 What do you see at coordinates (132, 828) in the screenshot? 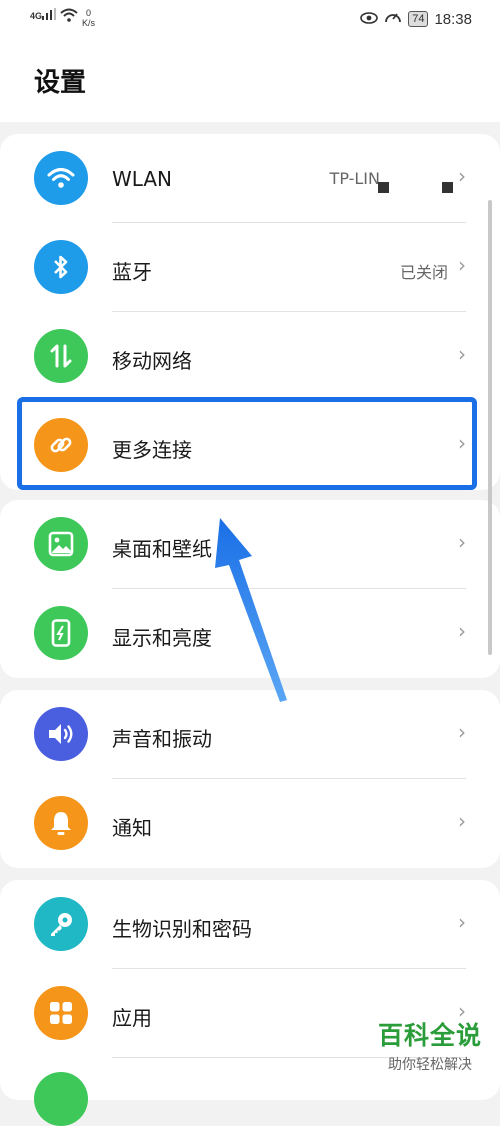
I see `row-label-notifications: 通知` at bounding box center [132, 828].